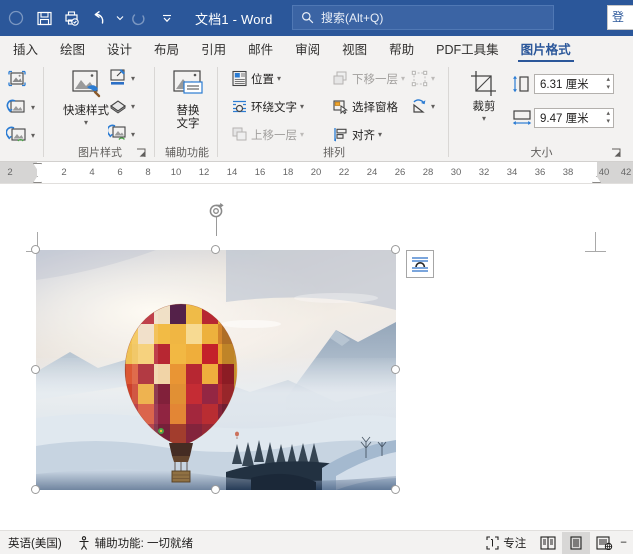 Image resolution: width=633 pixels, height=554 pixels. What do you see at coordinates (423, 78) in the screenshot?
I see `group-objects-button: ▾` at bounding box center [423, 78].